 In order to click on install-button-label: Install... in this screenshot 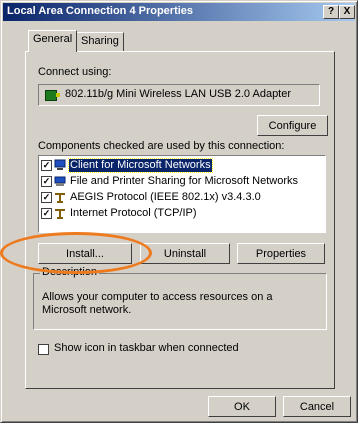, I will do `click(85, 254)`.